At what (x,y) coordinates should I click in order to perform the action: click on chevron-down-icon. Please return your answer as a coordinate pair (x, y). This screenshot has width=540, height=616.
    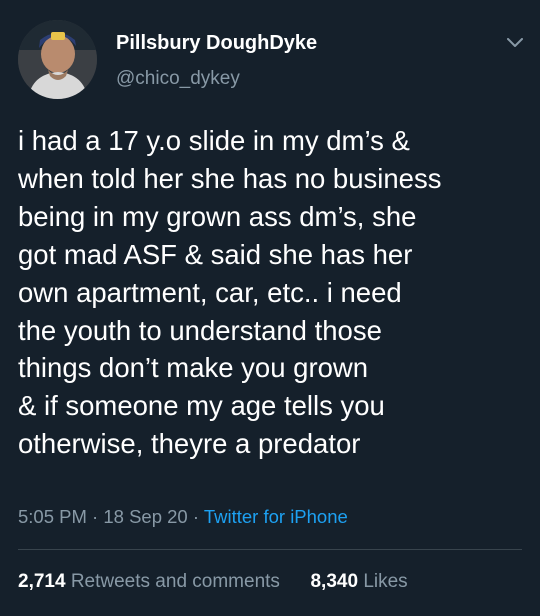
    Looking at the image, I should click on (515, 42).